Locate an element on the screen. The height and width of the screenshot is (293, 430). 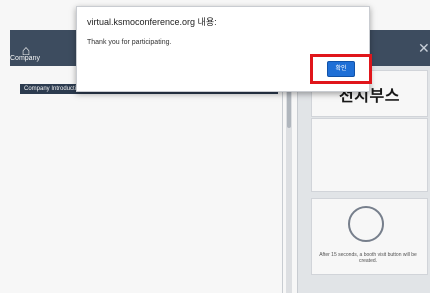
ok-button-highlight: 확인 is located at coordinates (341, 69).